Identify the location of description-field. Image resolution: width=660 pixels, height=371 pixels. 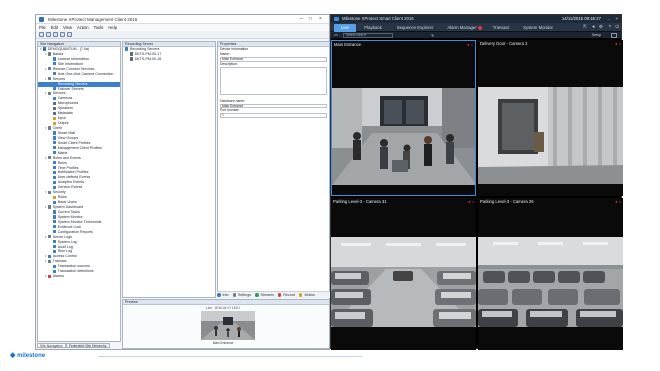
(273, 80).